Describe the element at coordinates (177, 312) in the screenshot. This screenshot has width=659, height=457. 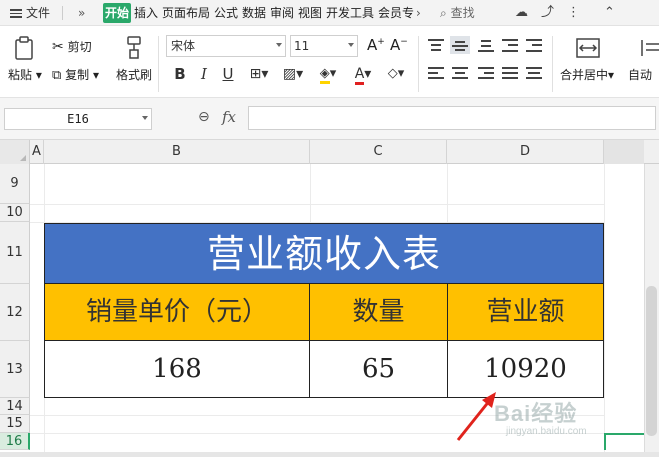
I see `header-unit-price: 销量单价（元）` at that location.